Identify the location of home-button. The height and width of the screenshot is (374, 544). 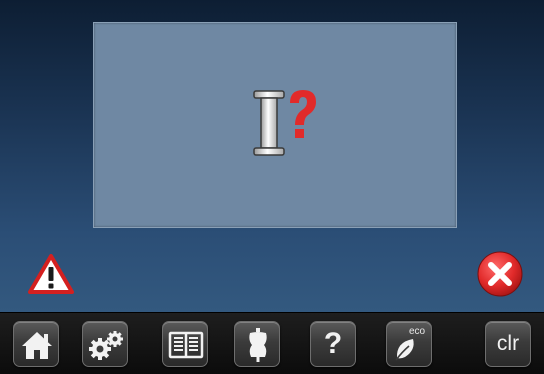
(36, 344).